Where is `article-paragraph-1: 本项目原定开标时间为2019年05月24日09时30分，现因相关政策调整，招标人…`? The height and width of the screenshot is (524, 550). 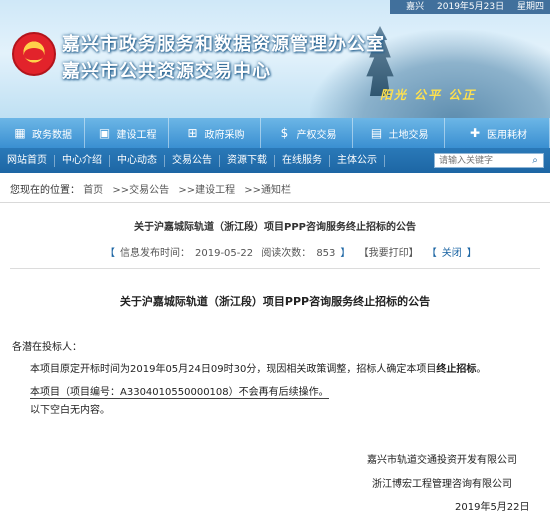 article-paragraph-1: 本项目原定开标时间为2019年05月24日09时30分，现因相关政策调整，招标人… is located at coordinates (258, 367).